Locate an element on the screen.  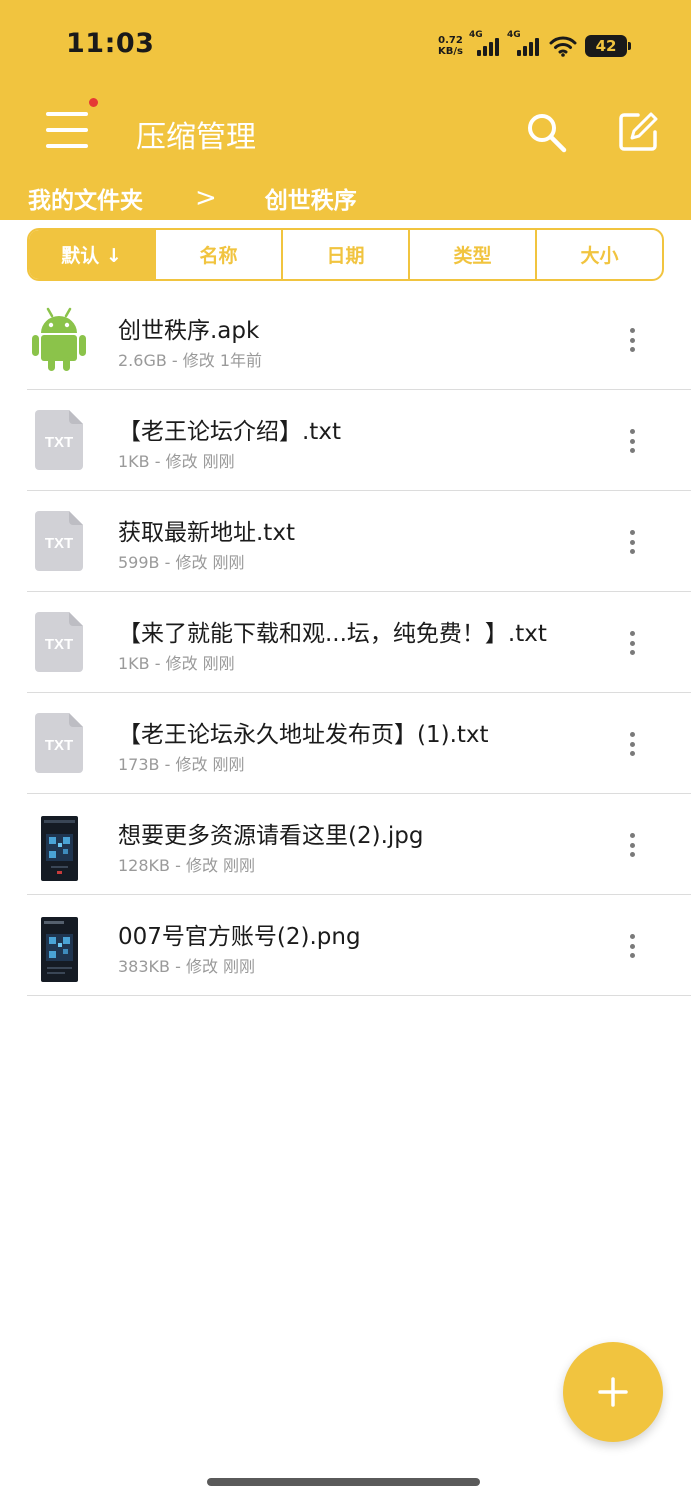
notification-dot is located at coordinates (93, 102).